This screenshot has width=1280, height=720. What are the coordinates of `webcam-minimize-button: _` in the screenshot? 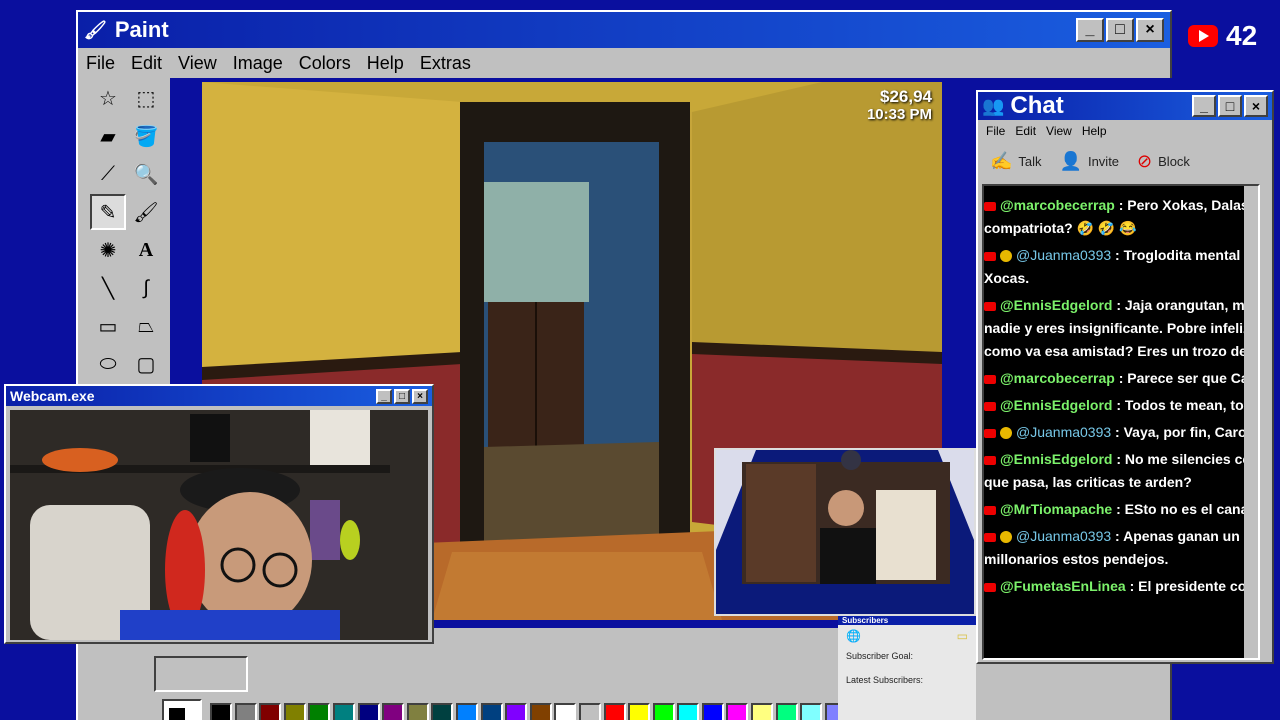 It's located at (384, 396).